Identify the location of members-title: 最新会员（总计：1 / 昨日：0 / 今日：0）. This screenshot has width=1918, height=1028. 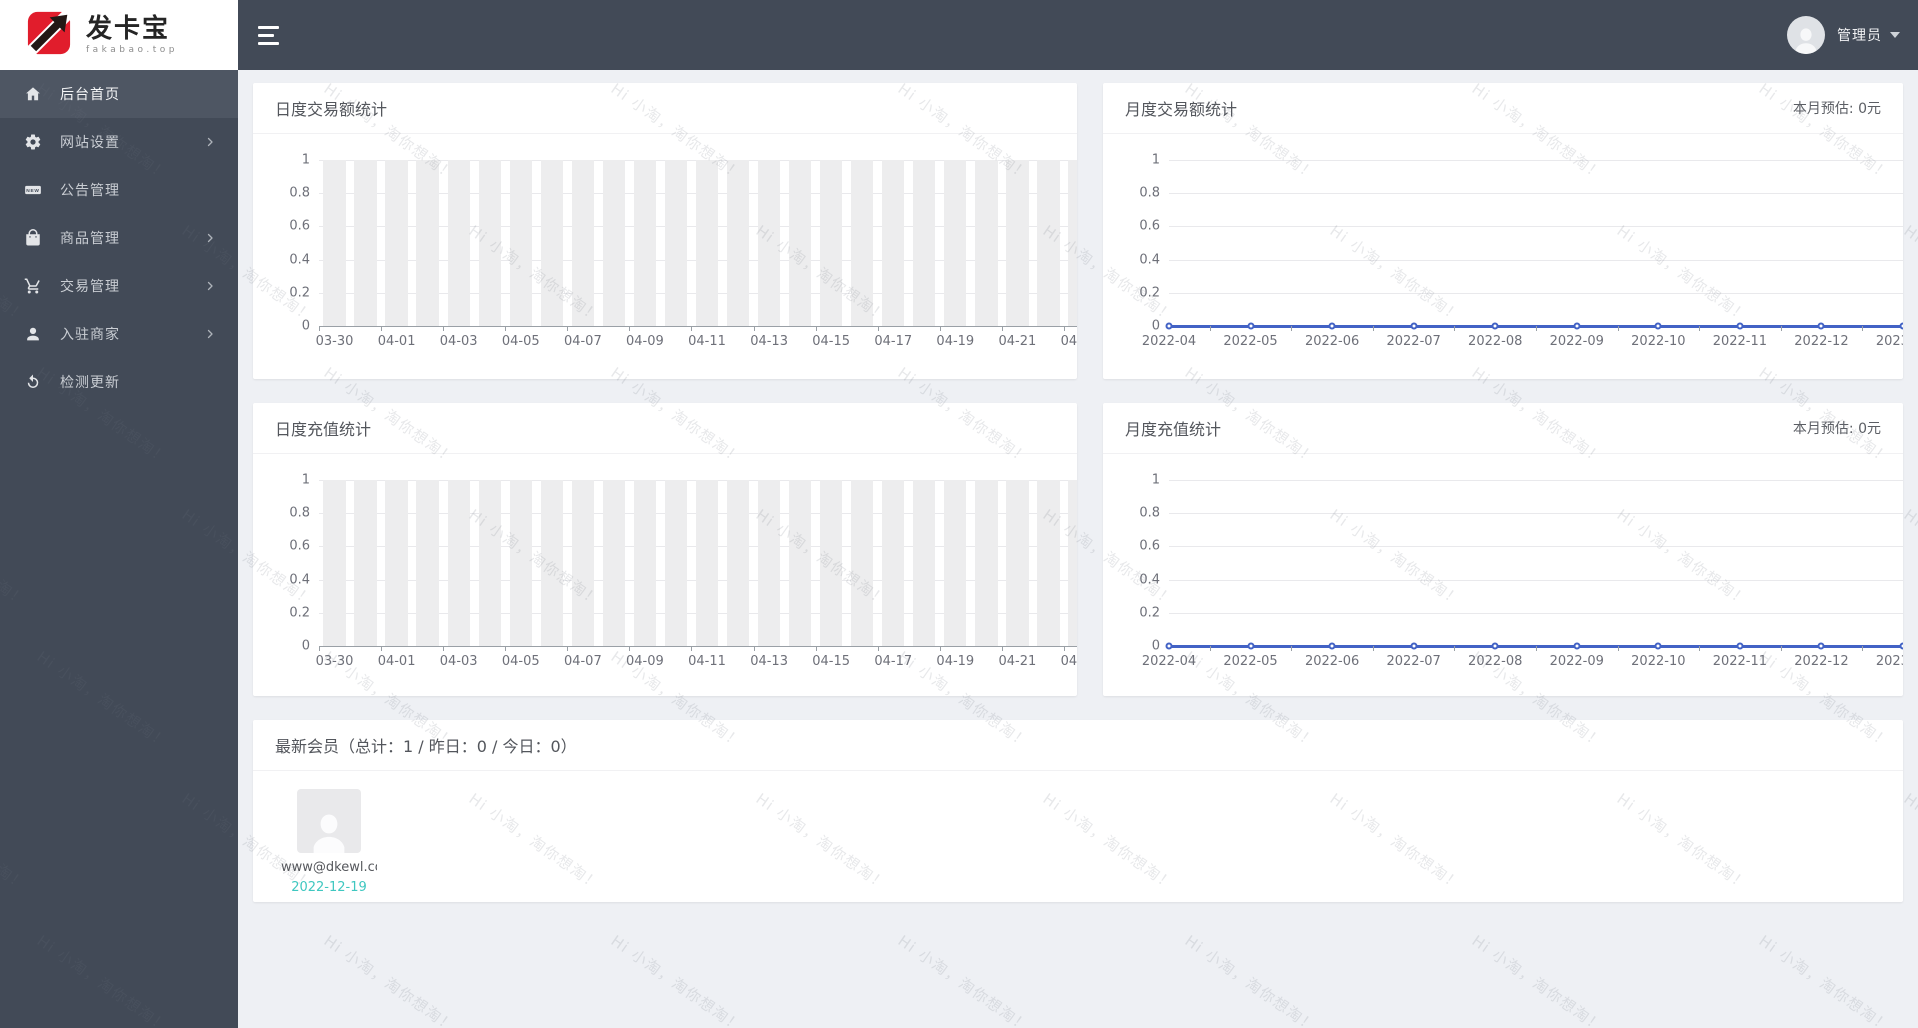
(426, 746).